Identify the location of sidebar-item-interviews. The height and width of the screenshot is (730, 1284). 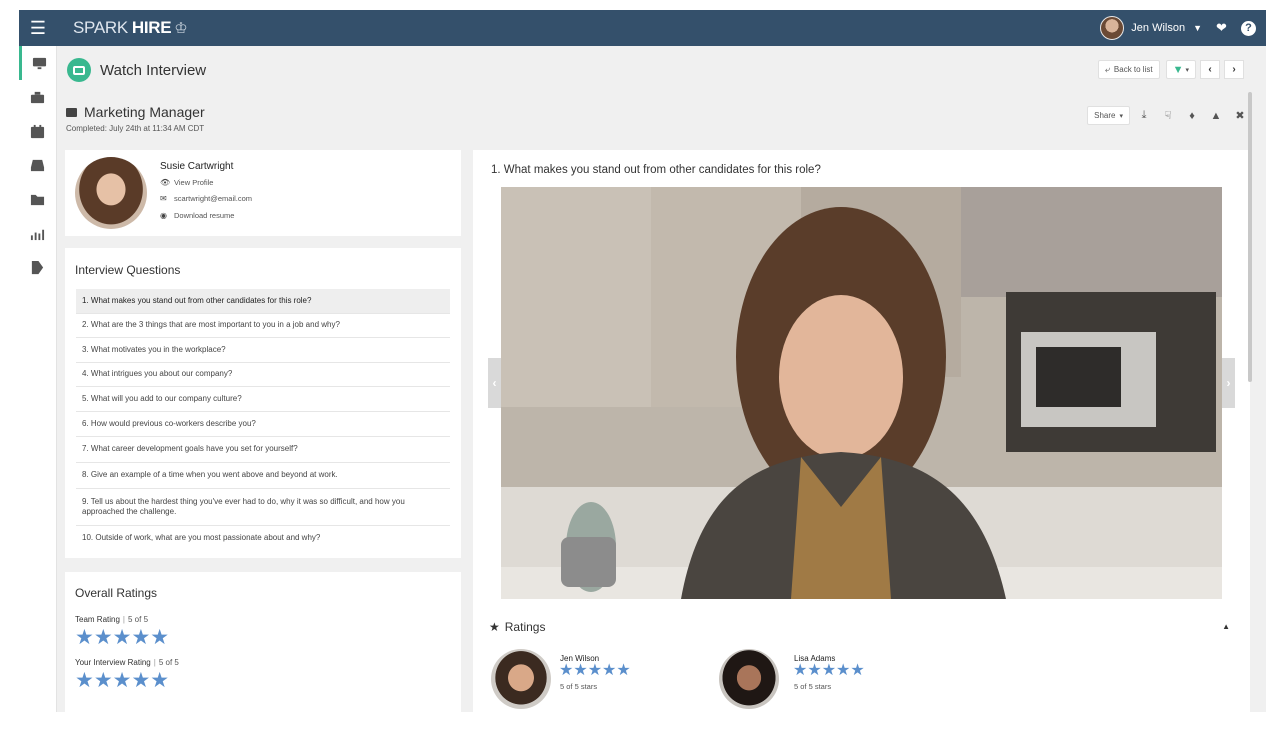
(37, 63).